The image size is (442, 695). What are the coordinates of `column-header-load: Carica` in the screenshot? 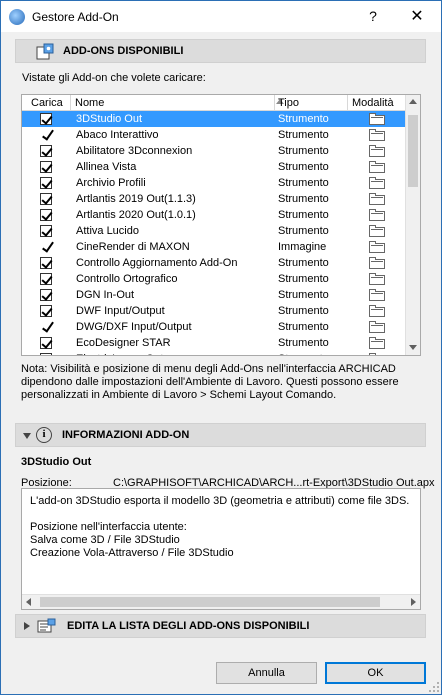 It's located at (47, 103).